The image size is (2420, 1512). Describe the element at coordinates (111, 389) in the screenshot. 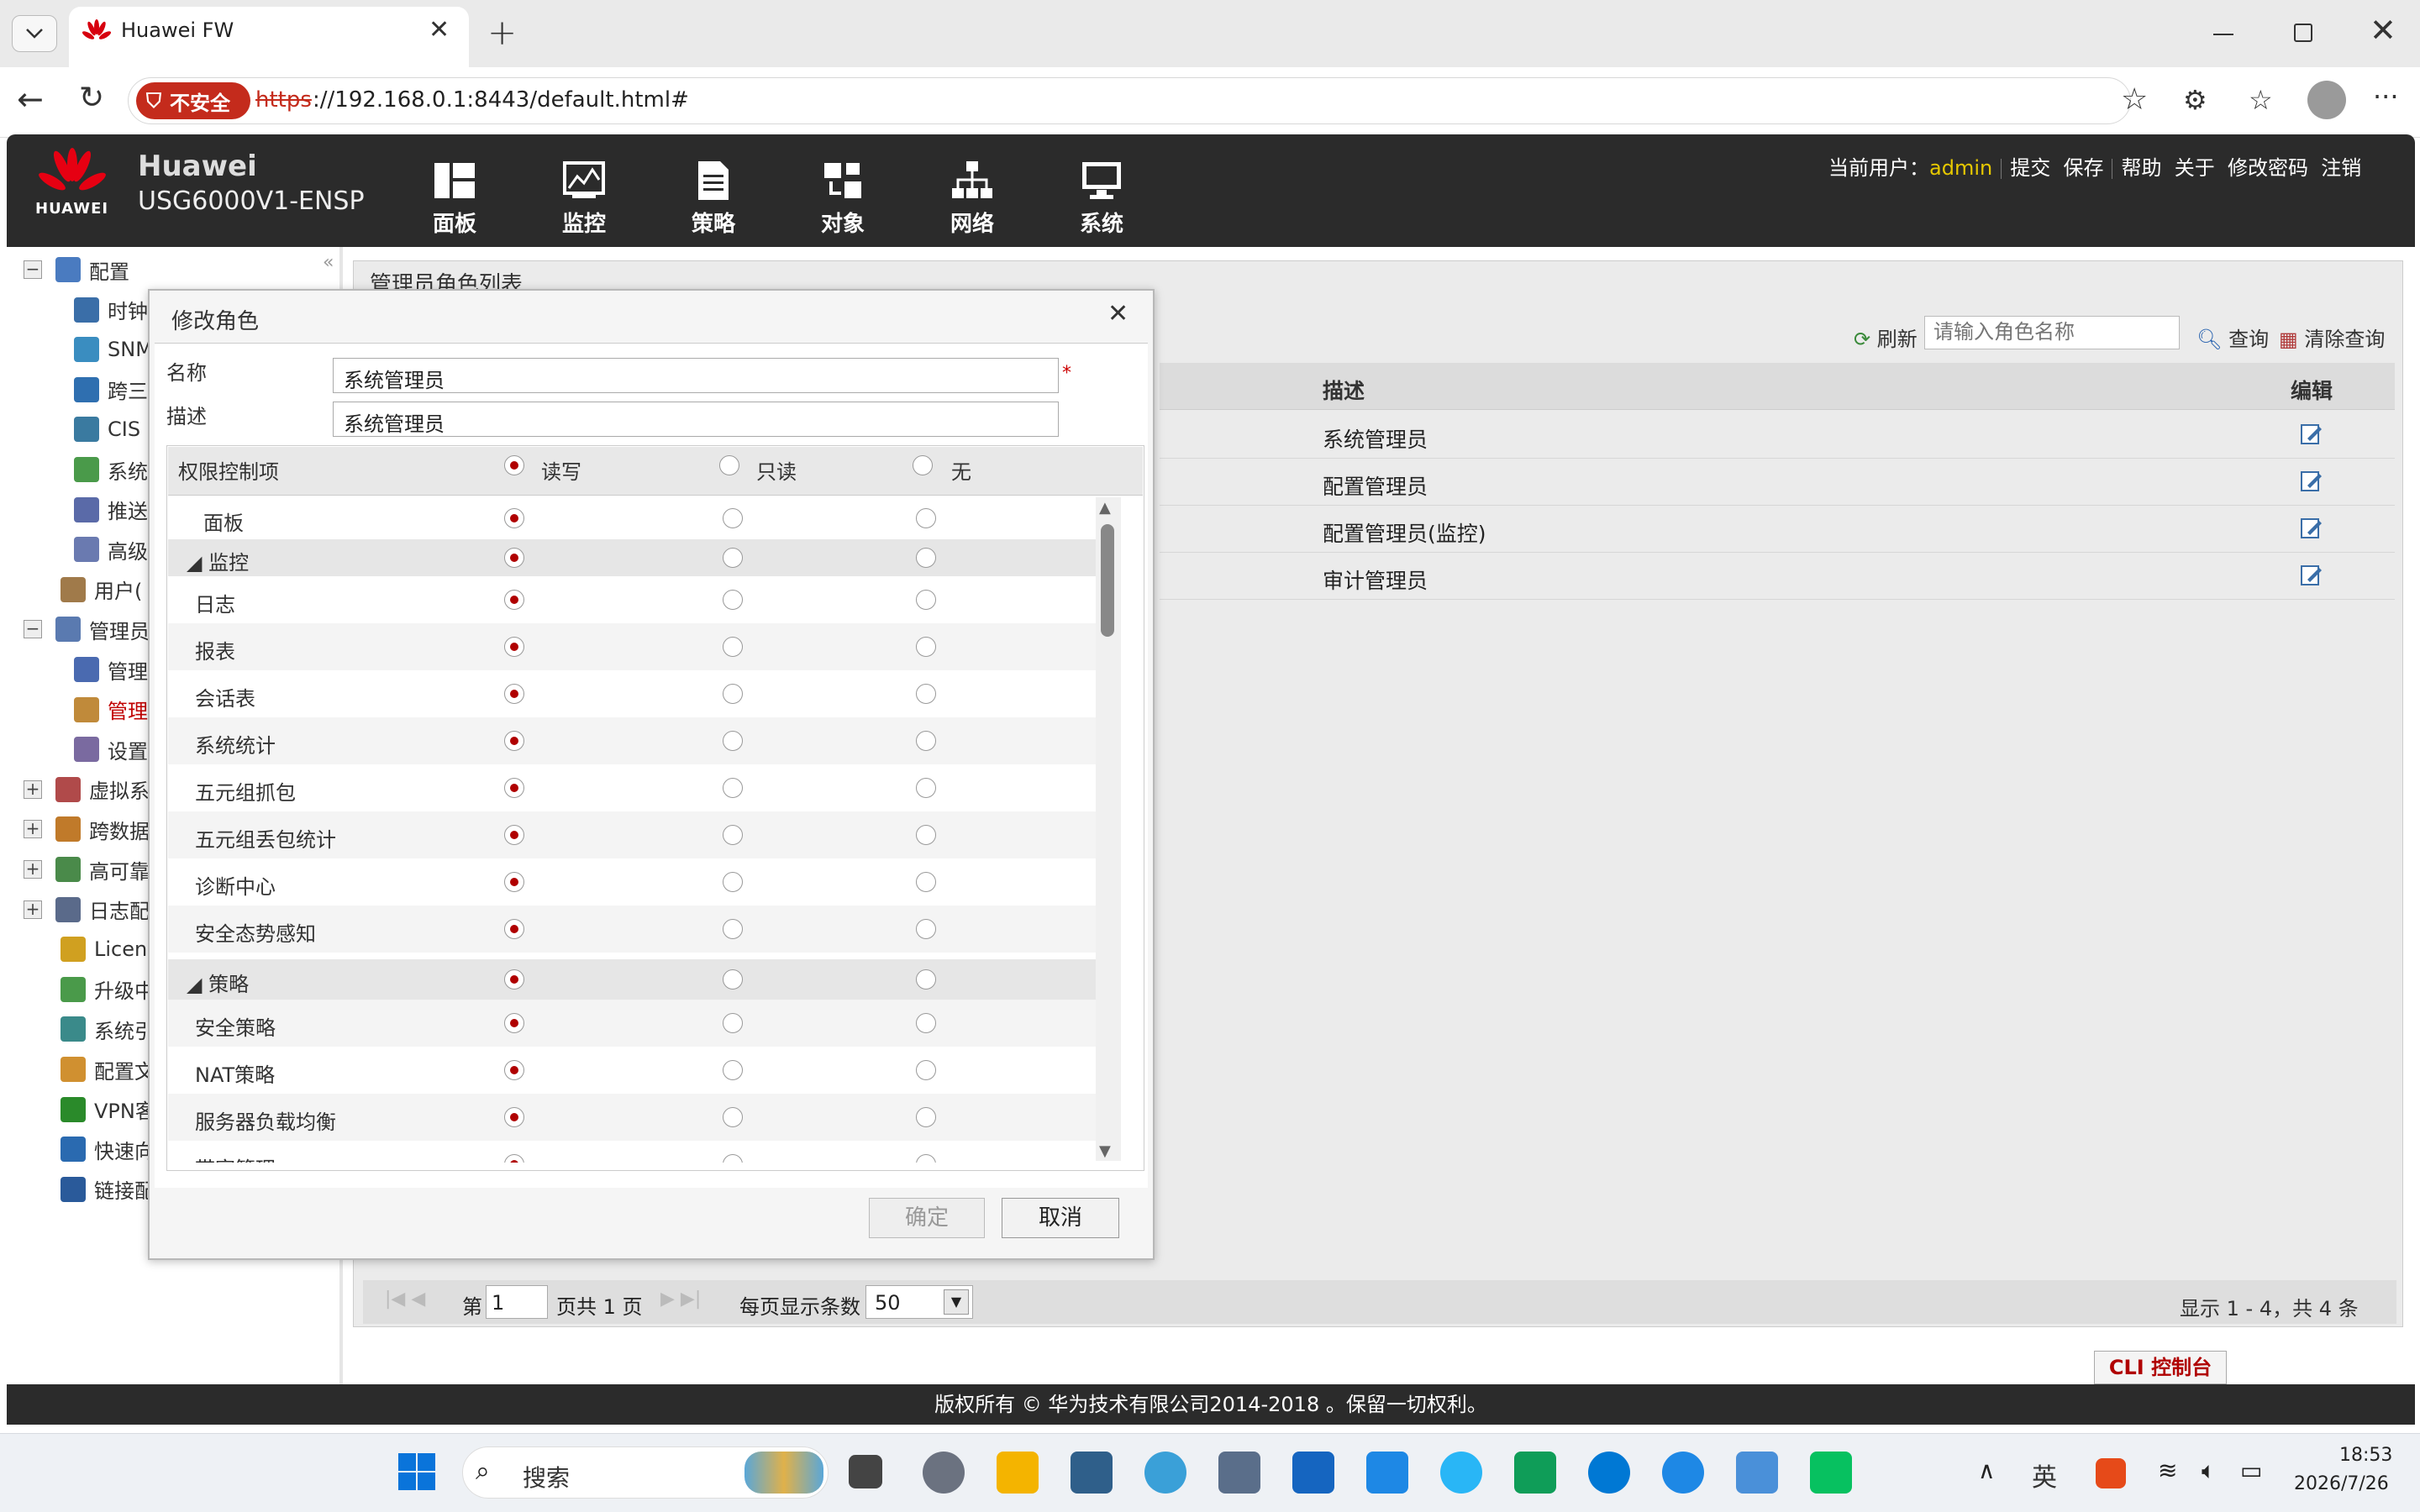

I see `sidebar-item: 跨三` at that location.